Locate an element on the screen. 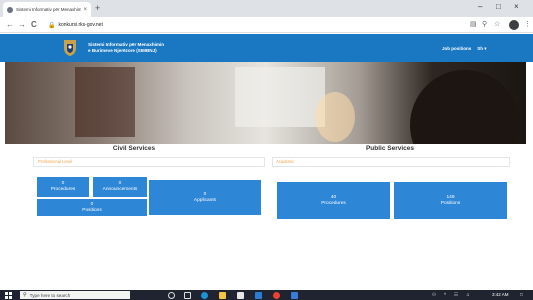 The image size is (533, 300). taskbar-search-placeholder: Type here to search is located at coordinates (50, 295).